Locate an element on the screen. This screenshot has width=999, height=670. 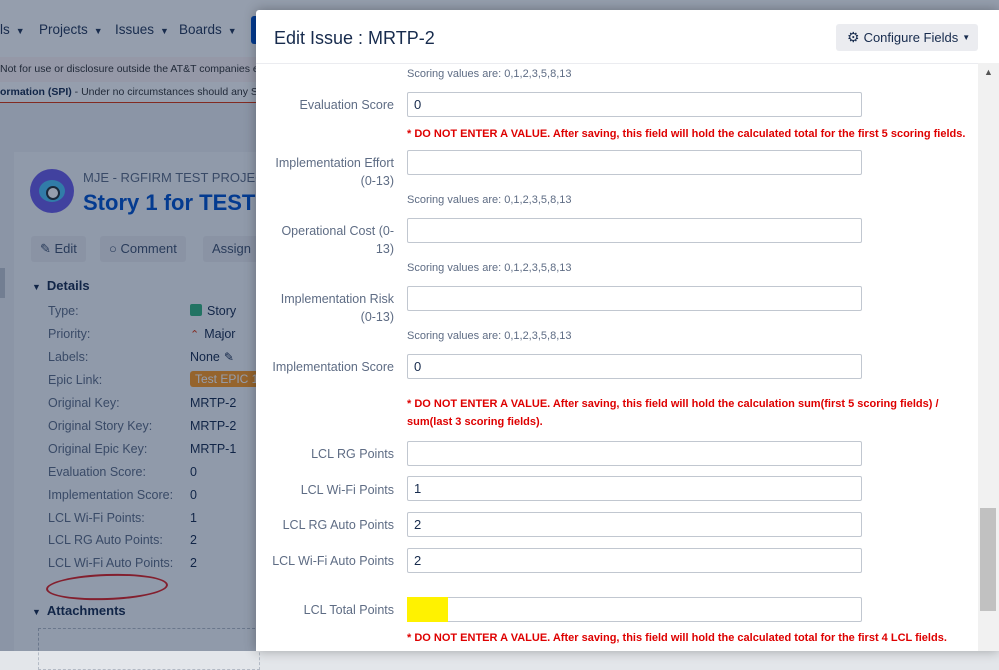
evaluation-score-input is located at coordinates (634, 104).